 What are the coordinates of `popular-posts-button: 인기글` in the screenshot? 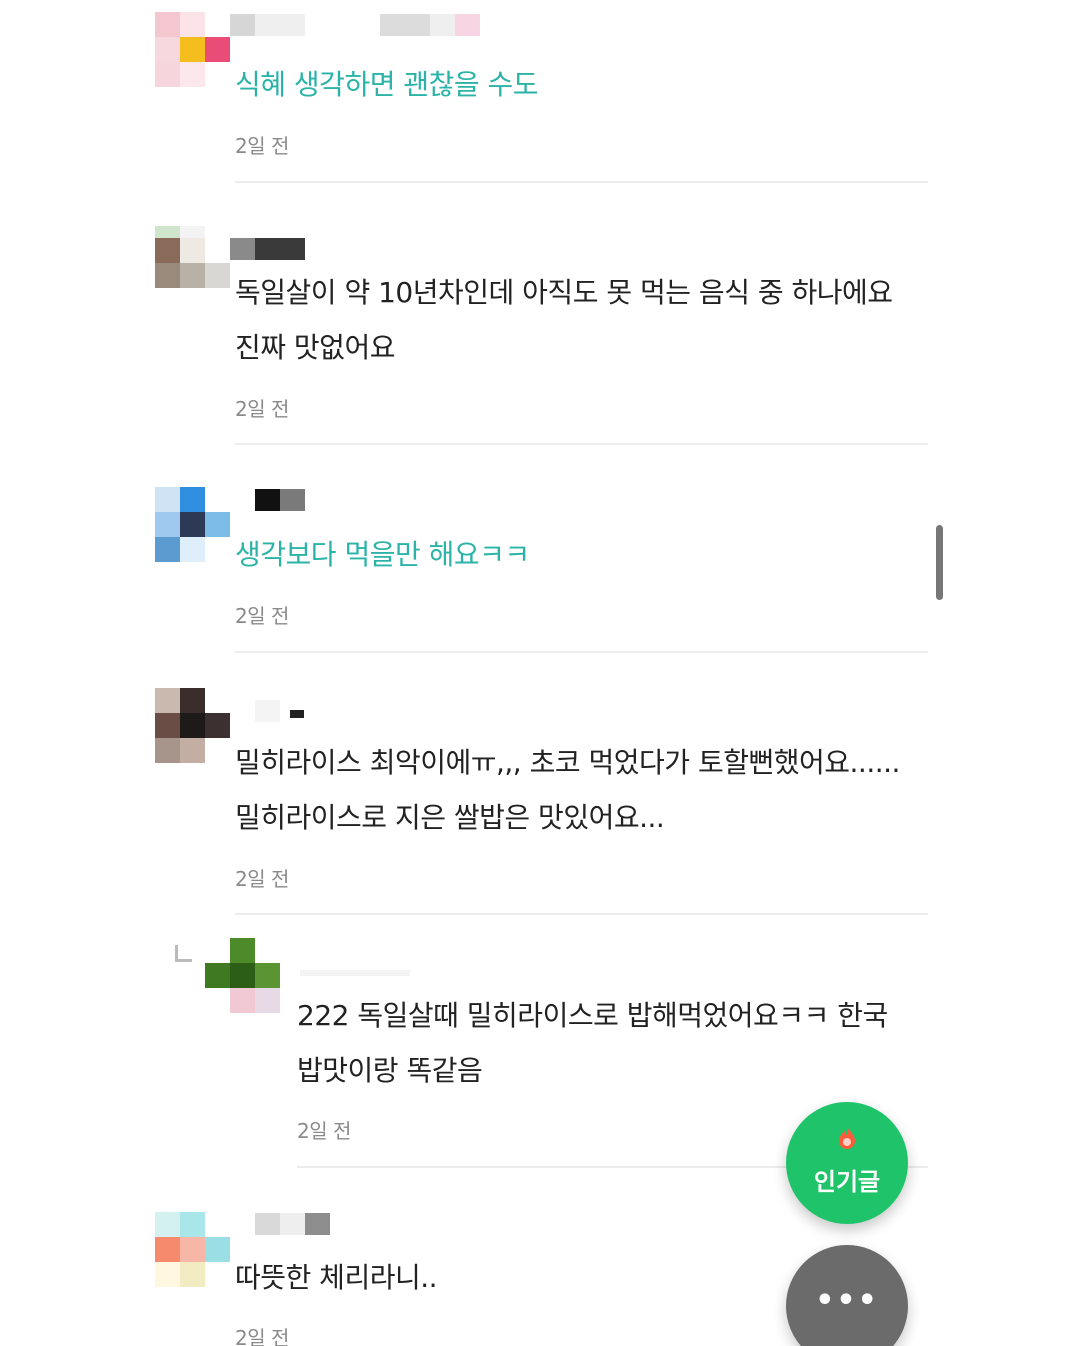 It's located at (847, 1163).